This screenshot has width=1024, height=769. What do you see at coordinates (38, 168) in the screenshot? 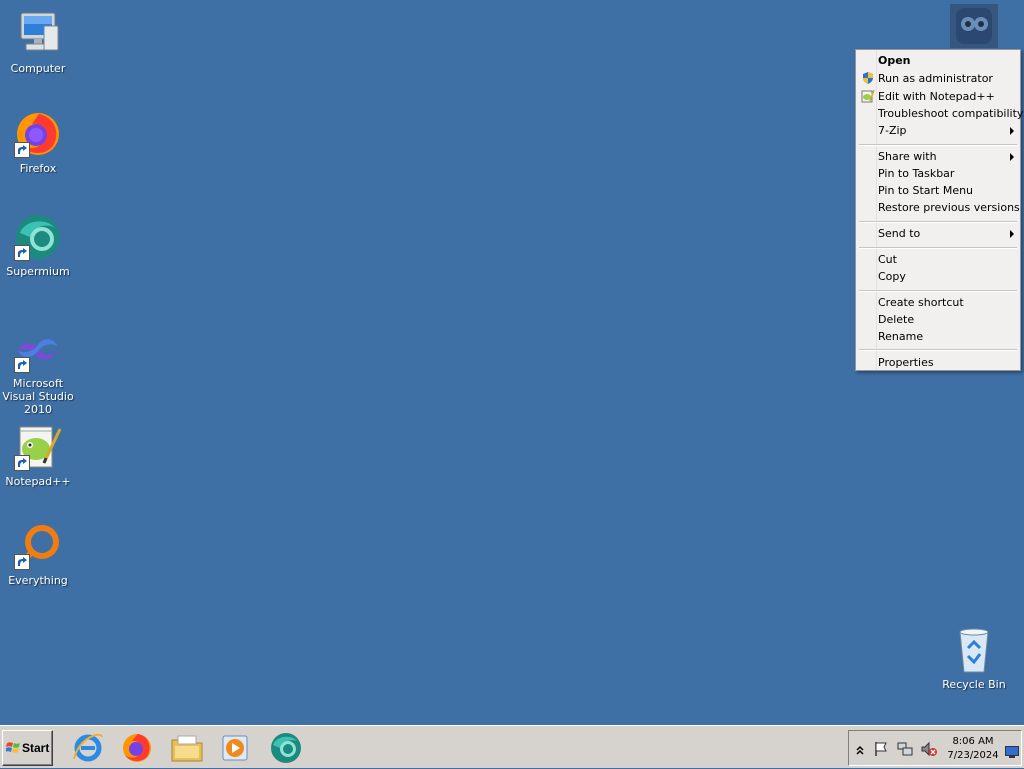
I see `desktop-icon-label: Firefox` at bounding box center [38, 168].